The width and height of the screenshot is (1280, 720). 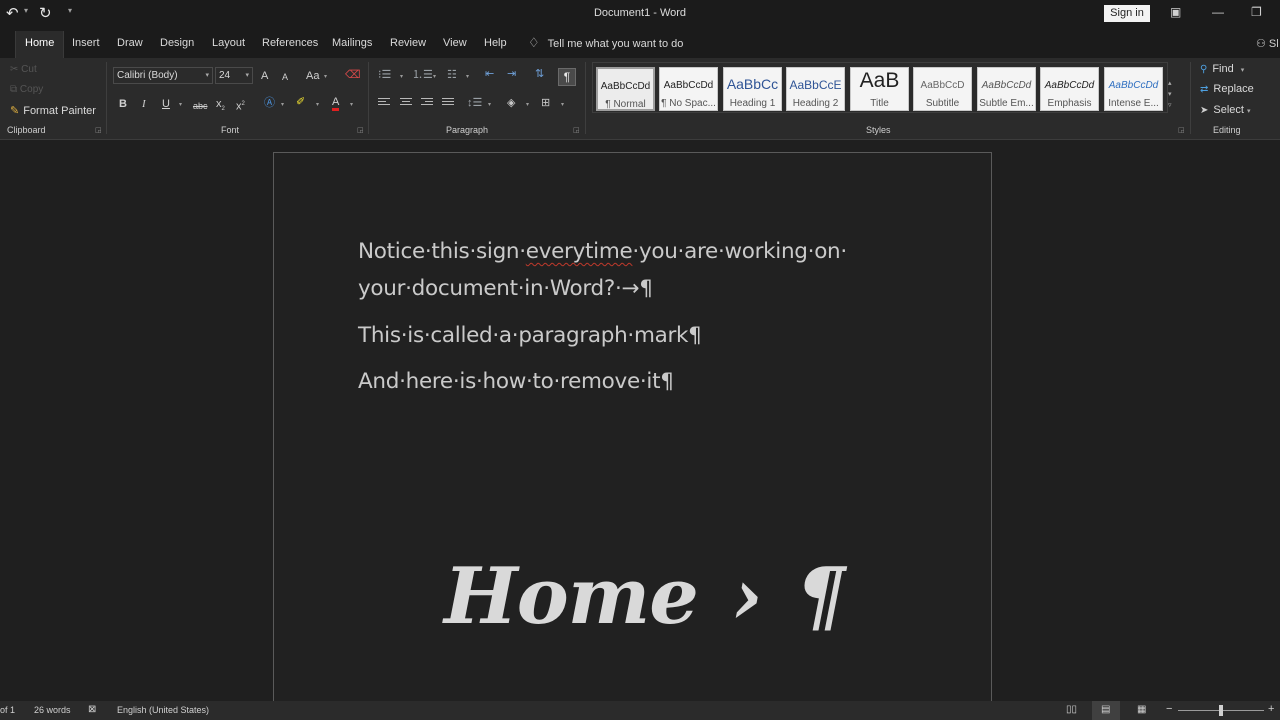 What do you see at coordinates (144, 104) in the screenshot?
I see `italic-button: I` at bounding box center [144, 104].